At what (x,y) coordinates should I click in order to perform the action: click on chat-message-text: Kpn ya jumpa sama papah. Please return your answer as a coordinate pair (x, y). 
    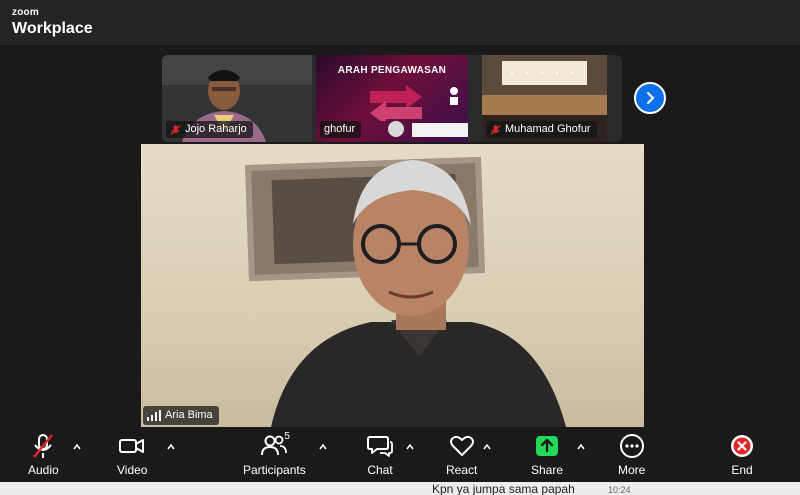
    Looking at the image, I should click on (503, 488).